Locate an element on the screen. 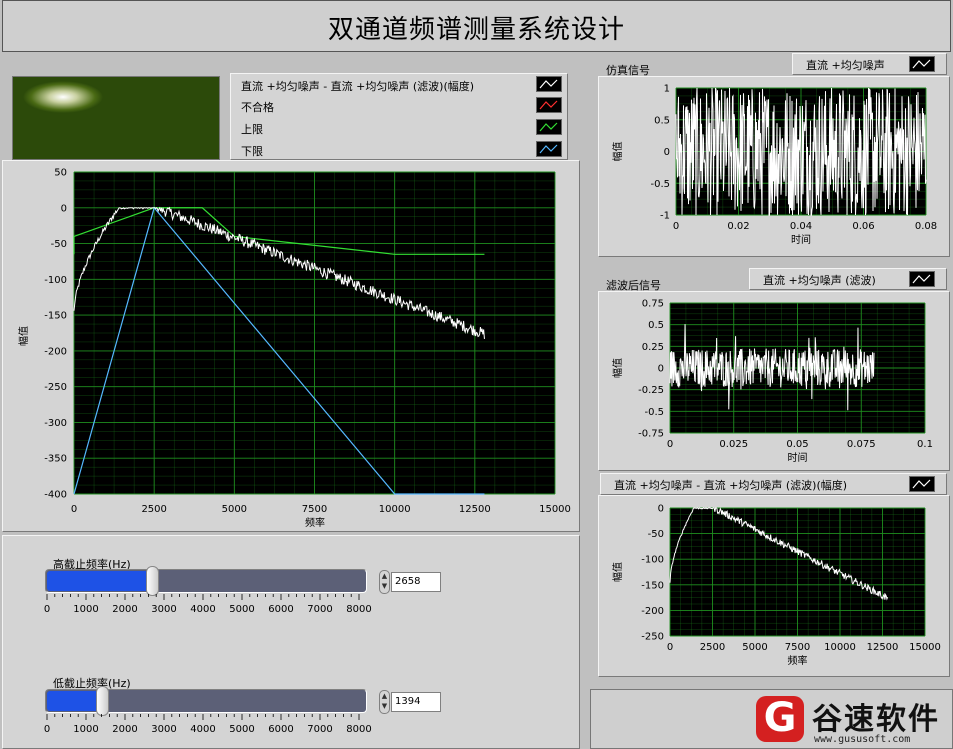 The height and width of the screenshot is (749, 953). main-legend: 直流 +均匀噪声 - 直流 +均匀噪声 (滤波)(幅度) 不合格 上限 下限 is located at coordinates (399, 116).